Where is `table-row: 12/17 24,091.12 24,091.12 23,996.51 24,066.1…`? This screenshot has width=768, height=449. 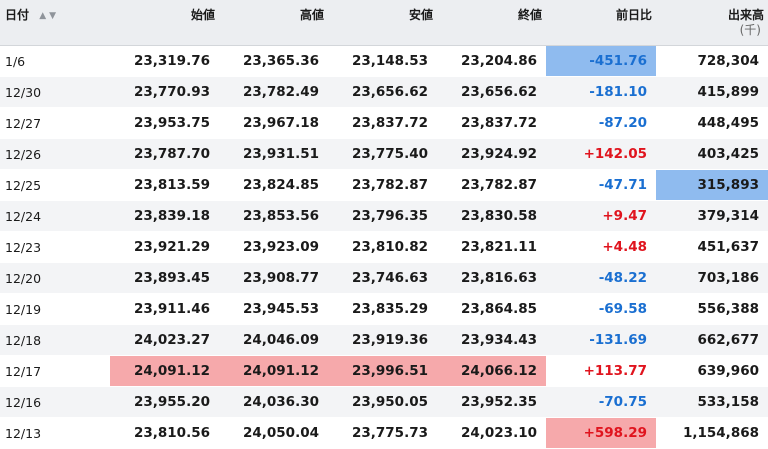
table-row: 12/17 24,091.12 24,091.12 23,996.51 24,066.1… is located at coordinates (384, 371).